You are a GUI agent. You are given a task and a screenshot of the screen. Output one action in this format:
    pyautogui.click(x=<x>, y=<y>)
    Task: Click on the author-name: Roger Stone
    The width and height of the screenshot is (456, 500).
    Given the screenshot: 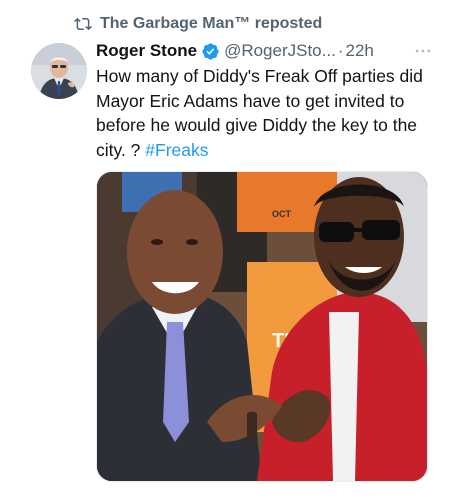 What is the action you would take?
    pyautogui.click(x=146, y=51)
    